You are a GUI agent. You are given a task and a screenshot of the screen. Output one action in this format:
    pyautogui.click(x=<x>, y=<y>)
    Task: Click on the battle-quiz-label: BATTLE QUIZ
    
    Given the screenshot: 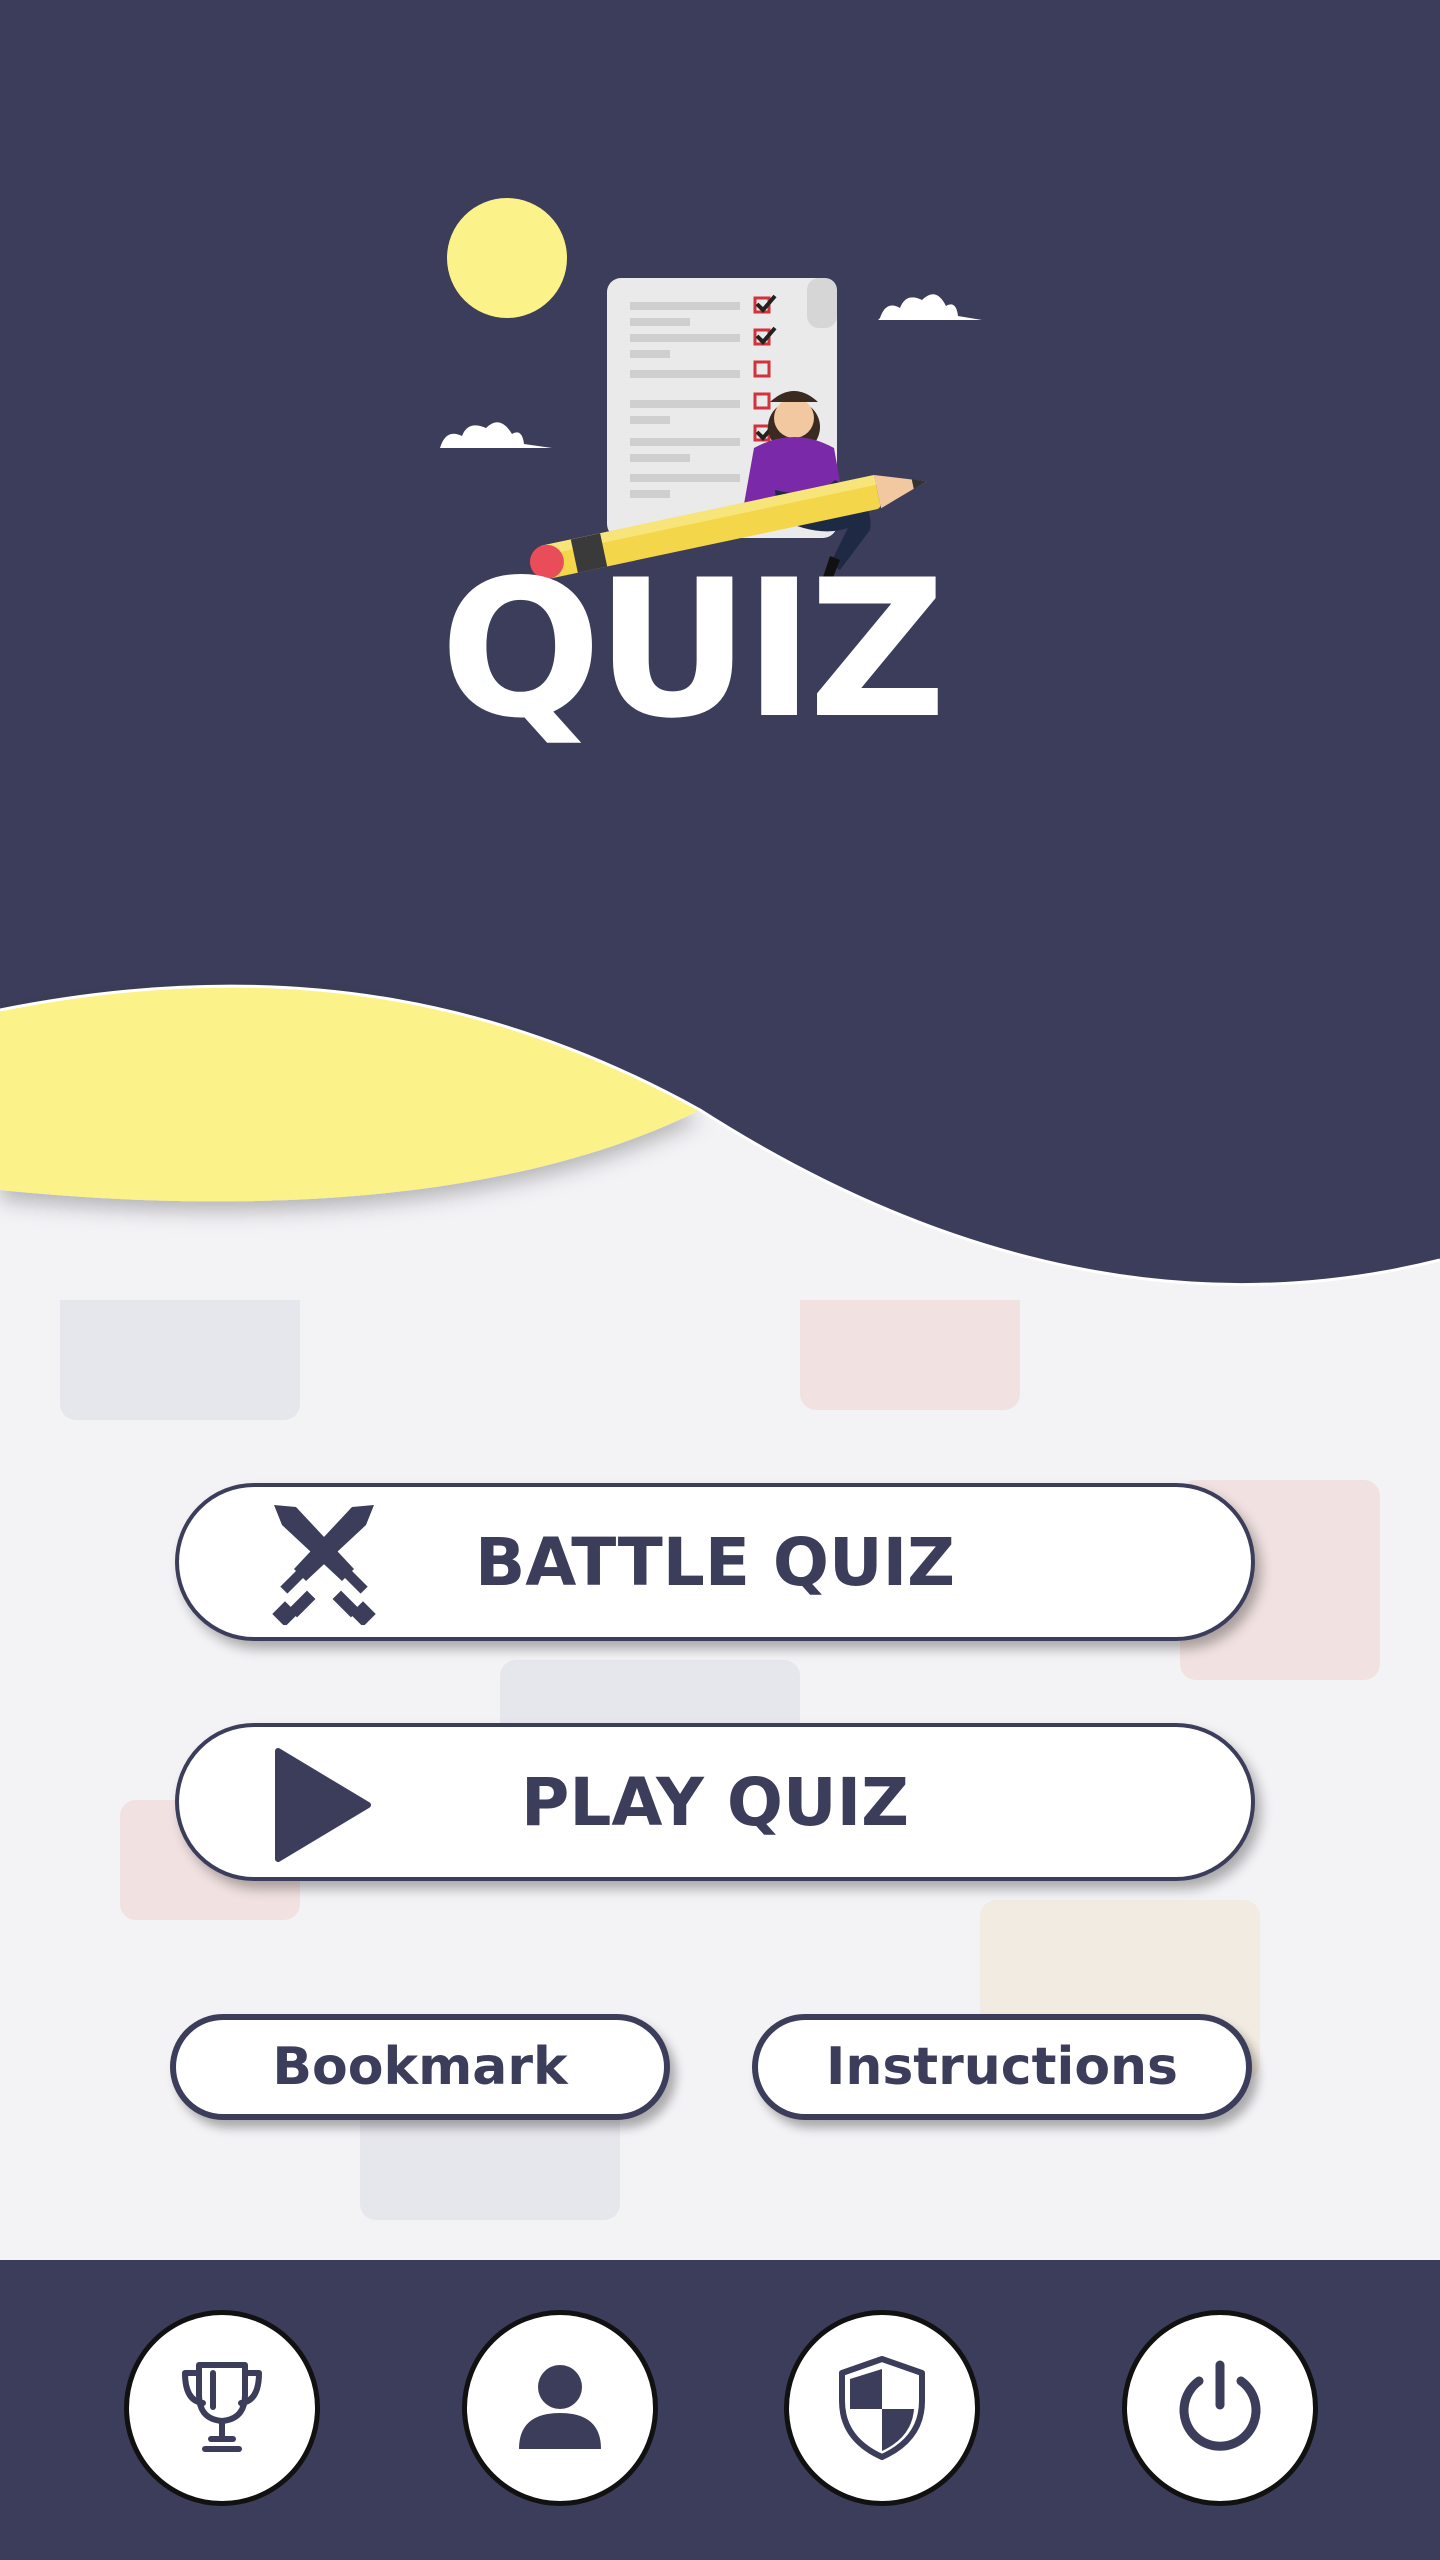 What is the action you would take?
    pyautogui.click(x=715, y=1562)
    